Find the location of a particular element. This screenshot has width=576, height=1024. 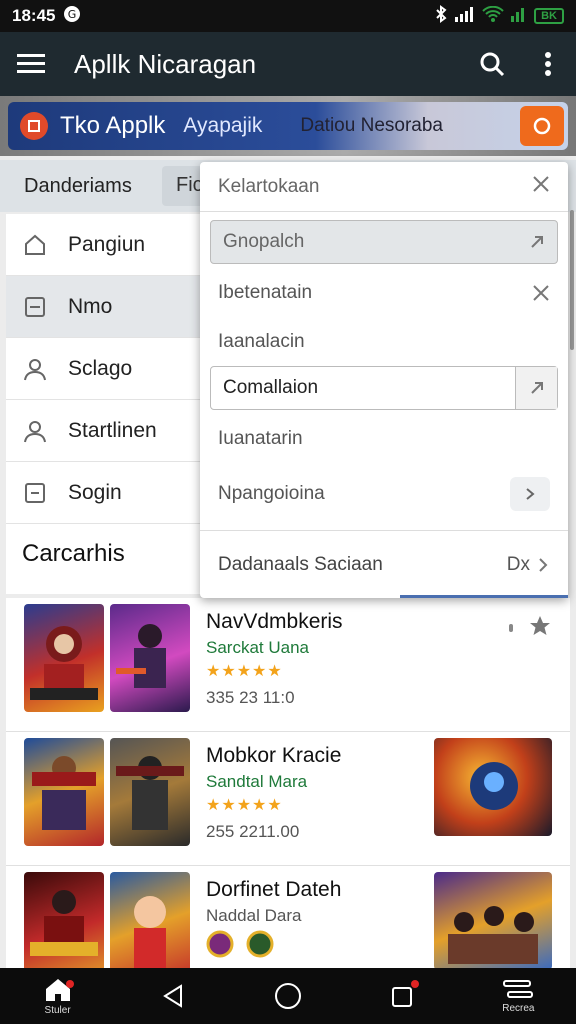

dropdown-option-0: Gnopalch is located at coordinates (384, 242).